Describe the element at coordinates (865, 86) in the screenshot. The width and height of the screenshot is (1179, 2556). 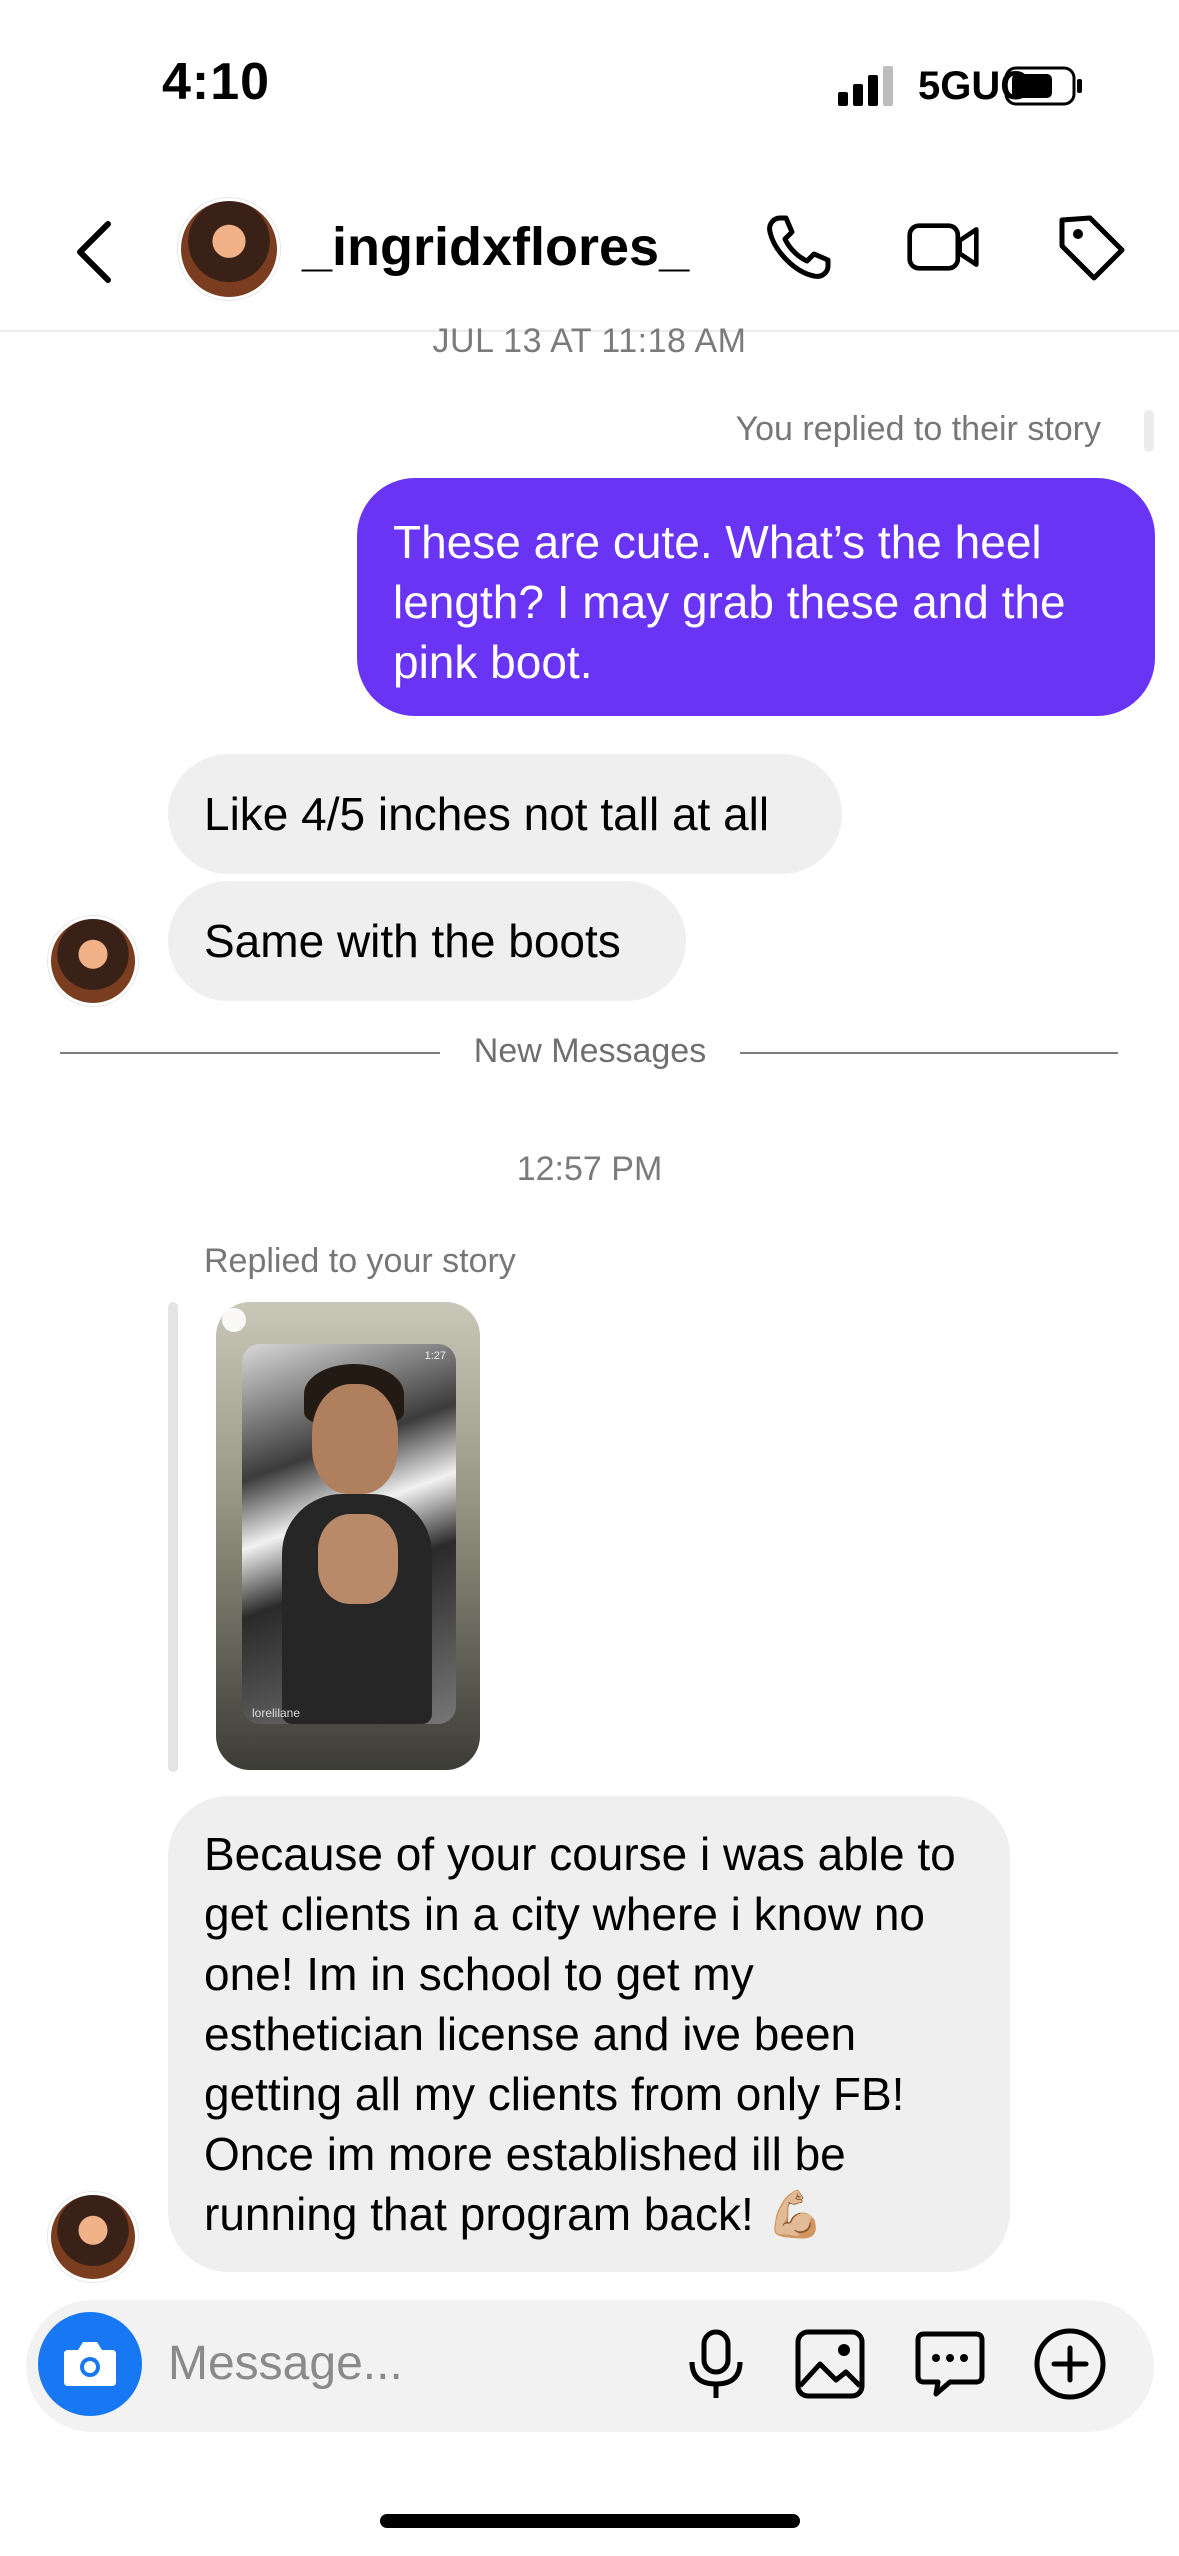
I see `signal-icon` at that location.